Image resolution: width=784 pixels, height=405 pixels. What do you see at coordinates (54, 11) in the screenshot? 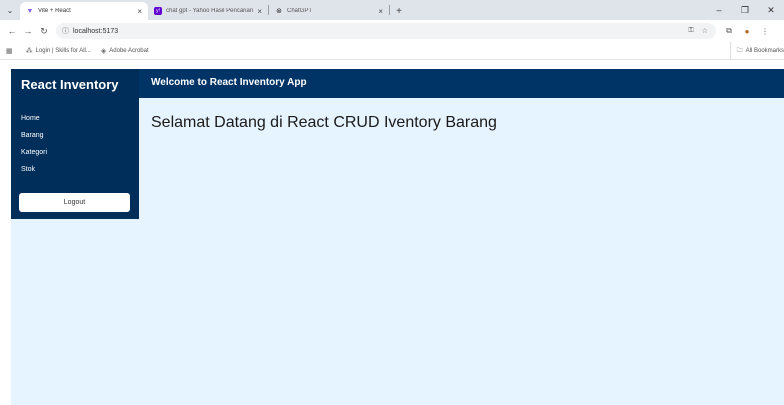
I see `tab-title: Vite + React` at bounding box center [54, 11].